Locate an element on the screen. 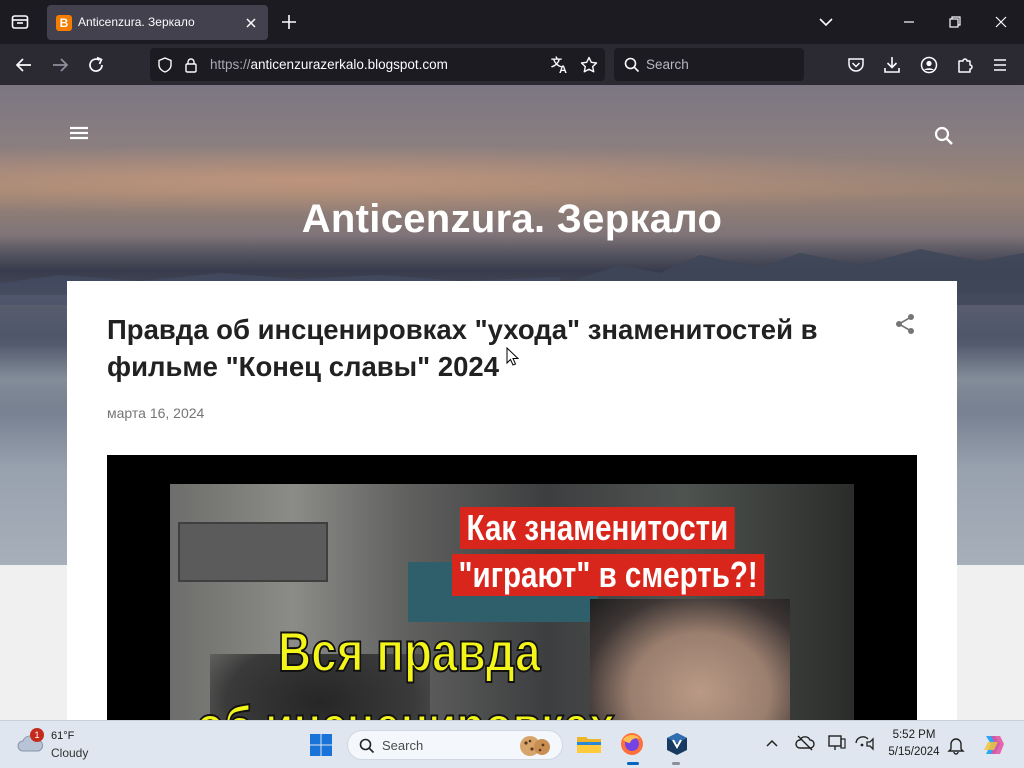  weather-notification-badge: 1 is located at coordinates (37, 735).